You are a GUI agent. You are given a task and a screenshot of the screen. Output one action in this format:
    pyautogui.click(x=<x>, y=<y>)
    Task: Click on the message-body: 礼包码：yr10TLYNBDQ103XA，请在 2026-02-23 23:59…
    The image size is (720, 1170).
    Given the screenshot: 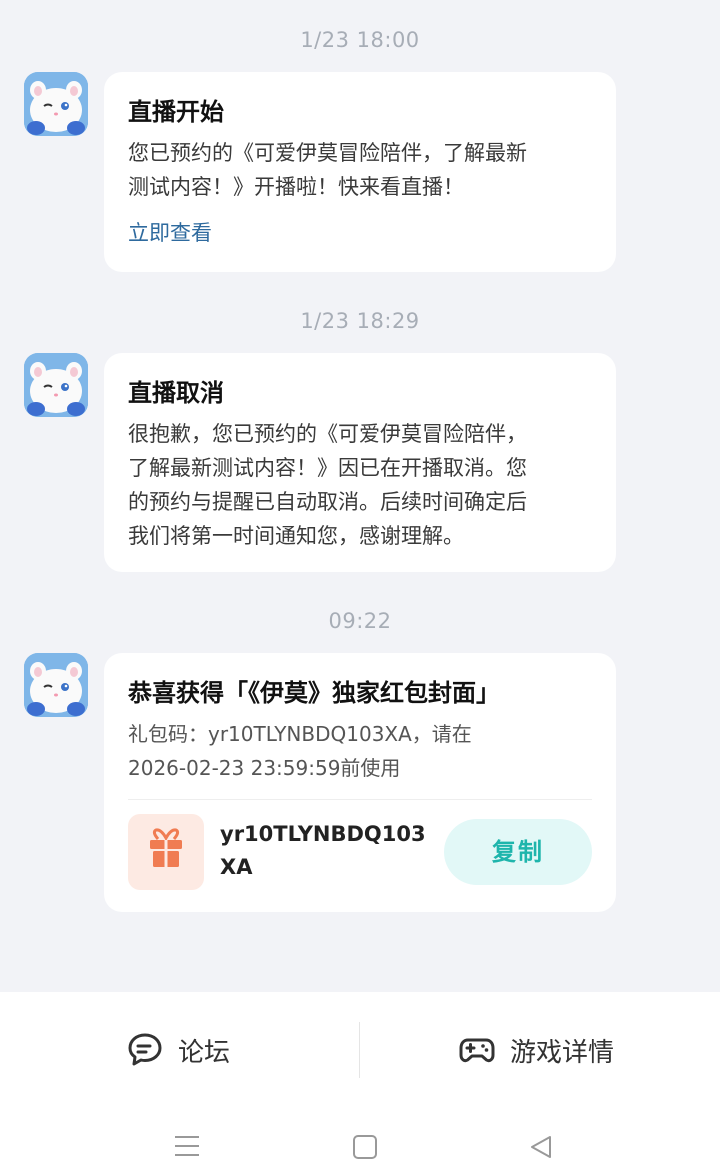 What is the action you would take?
    pyautogui.click(x=360, y=751)
    